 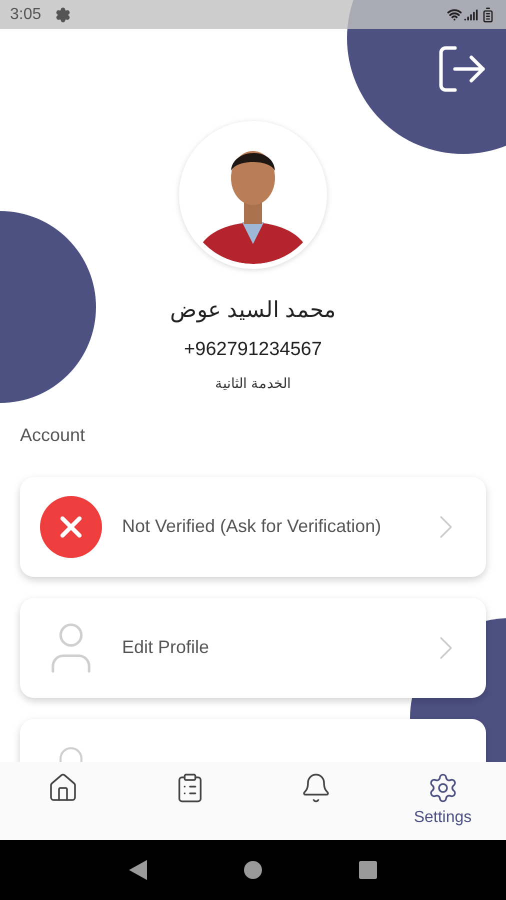 What do you see at coordinates (454, 14) in the screenshot?
I see `wifi-icon` at bounding box center [454, 14].